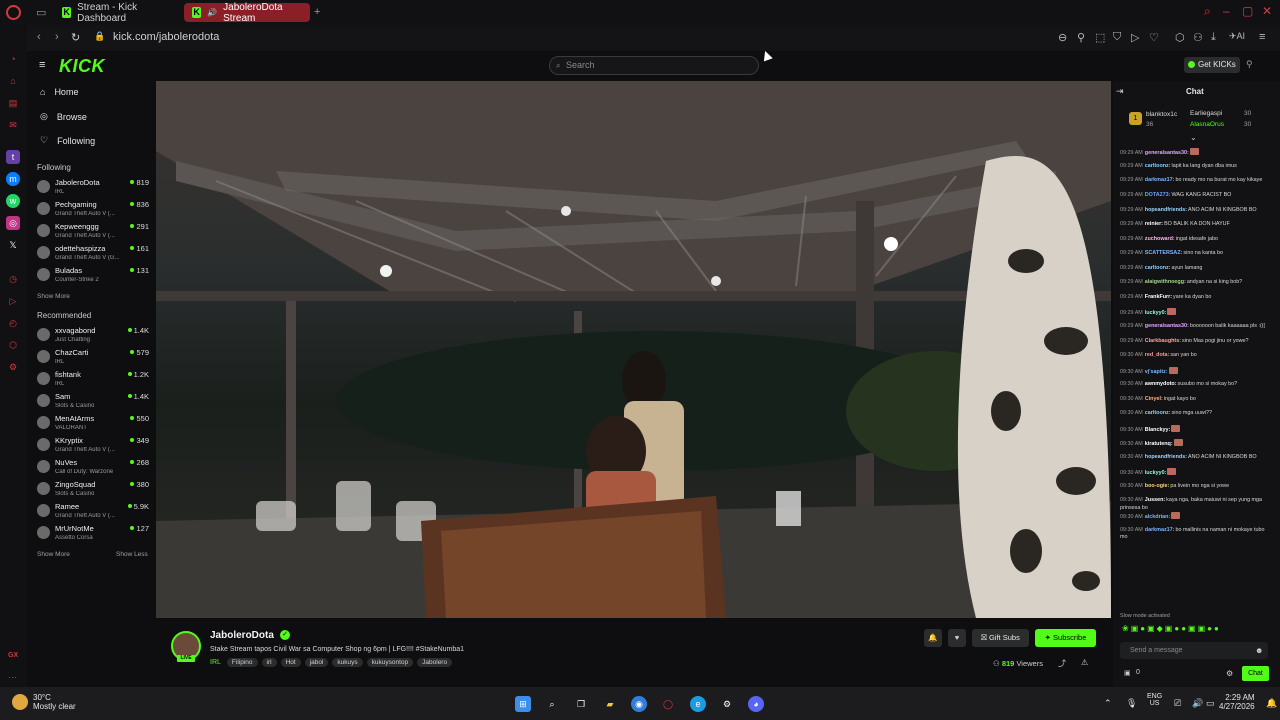 The height and width of the screenshot is (720, 1280). What do you see at coordinates (1156, 372) in the screenshot?
I see `chat-username: vj'sapitz:` at bounding box center [1156, 372].